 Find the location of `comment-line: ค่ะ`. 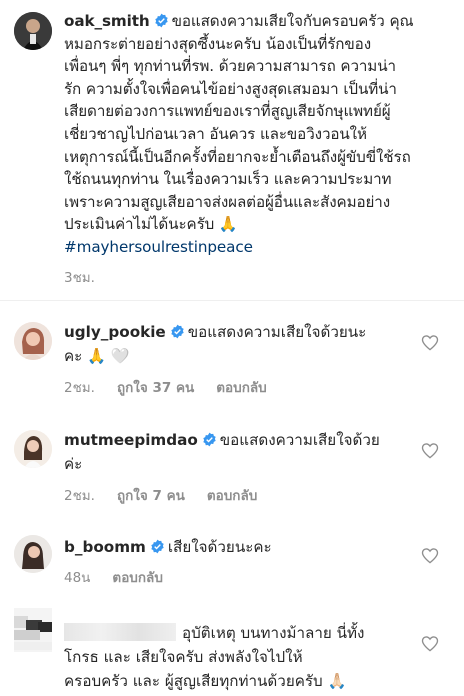

comment-line: ค่ะ is located at coordinates (73, 464).